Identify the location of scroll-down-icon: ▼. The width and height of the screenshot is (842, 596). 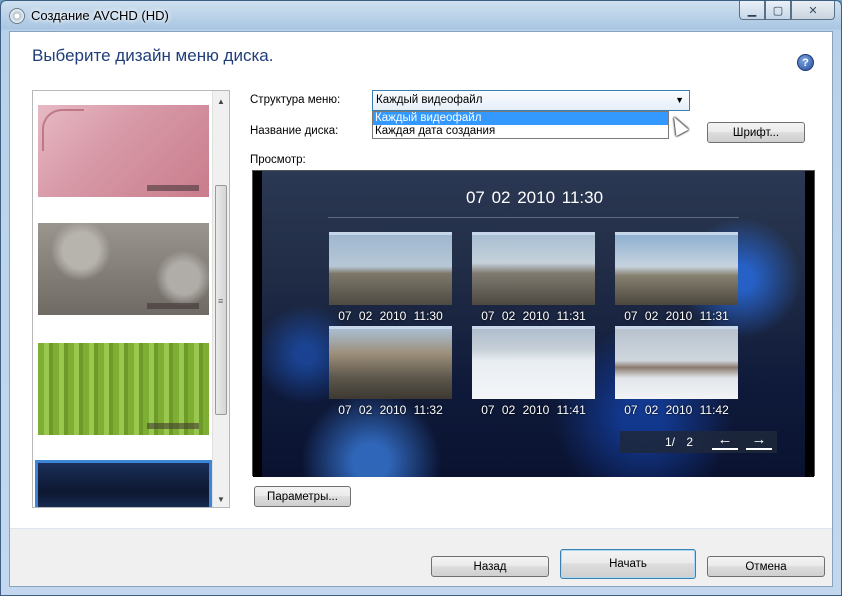
(221, 499).